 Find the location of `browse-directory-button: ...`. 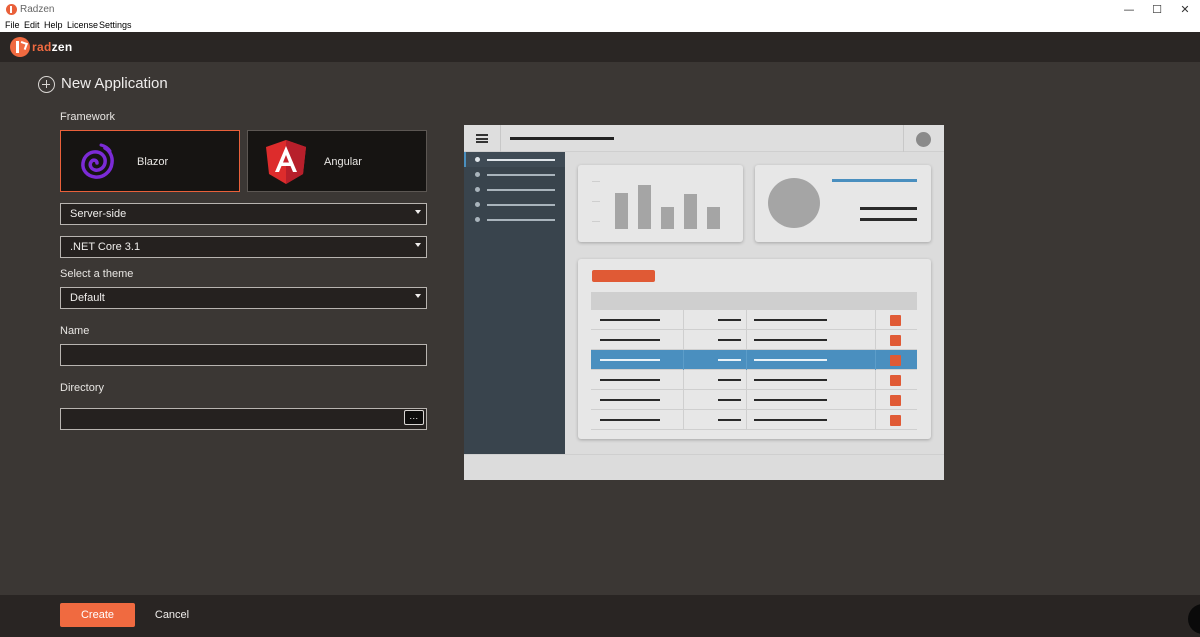

browse-directory-button: ... is located at coordinates (414, 417).